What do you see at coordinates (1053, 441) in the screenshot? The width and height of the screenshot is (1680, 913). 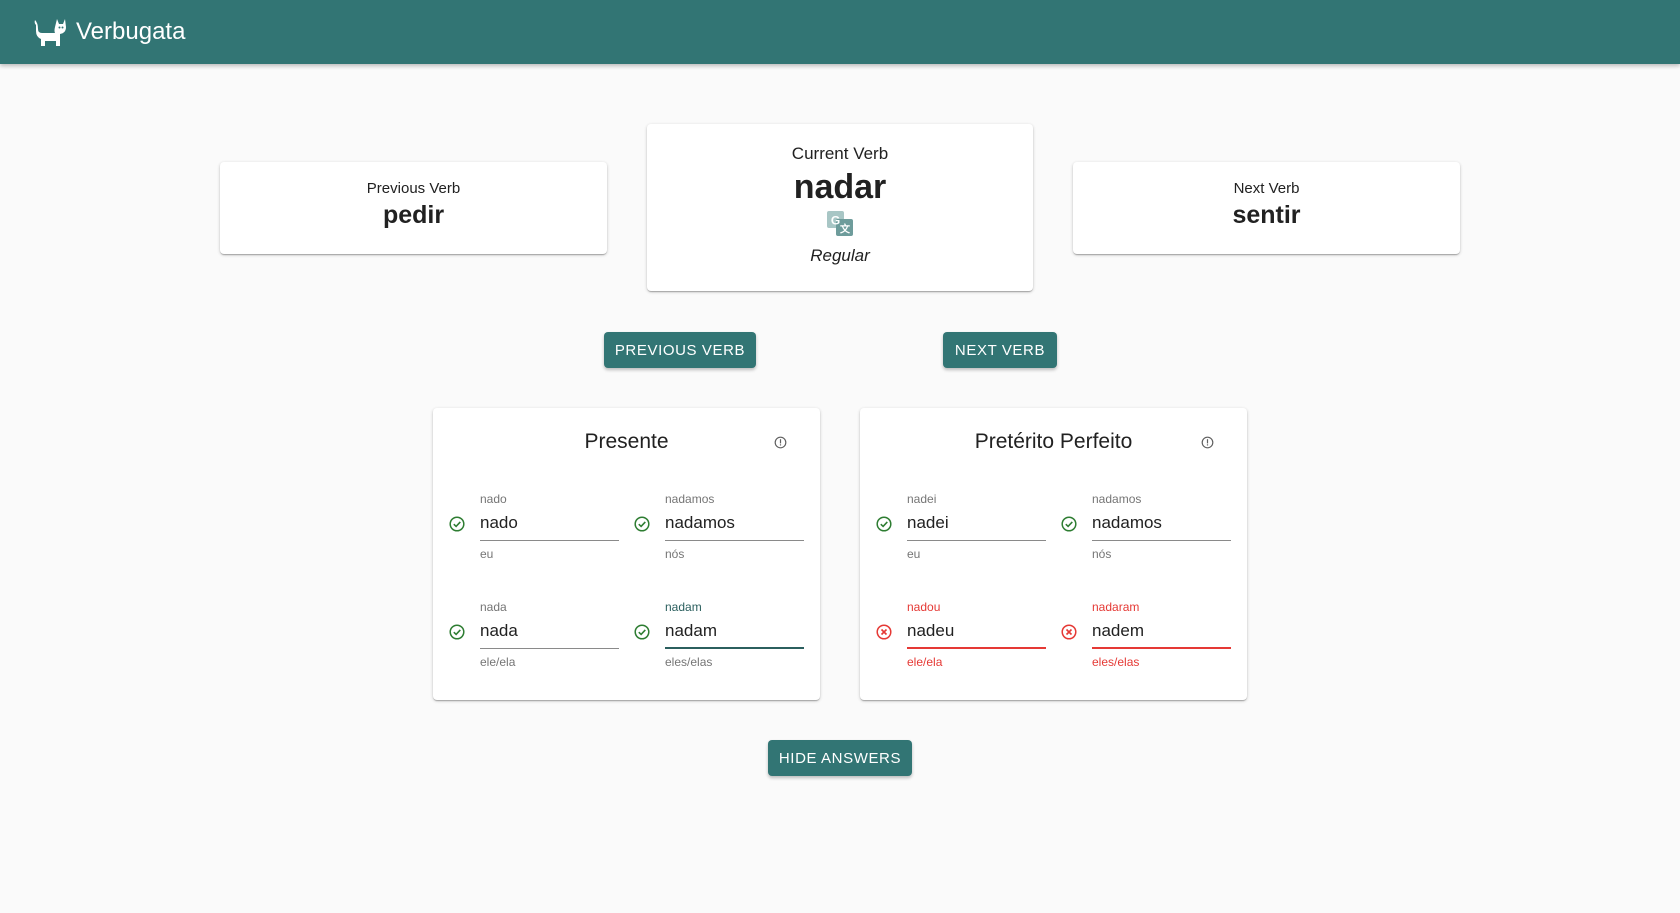 I see `tense-title: Pretérito Perfeito` at bounding box center [1053, 441].